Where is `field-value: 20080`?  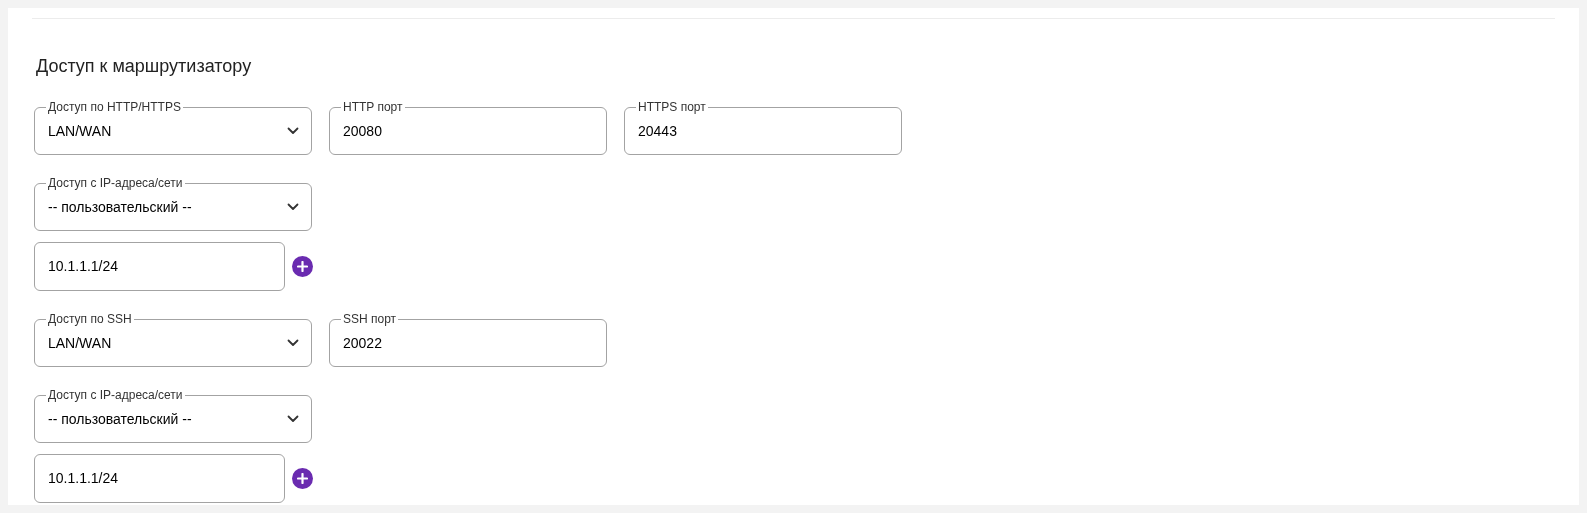 field-value: 20080 is located at coordinates (363, 131).